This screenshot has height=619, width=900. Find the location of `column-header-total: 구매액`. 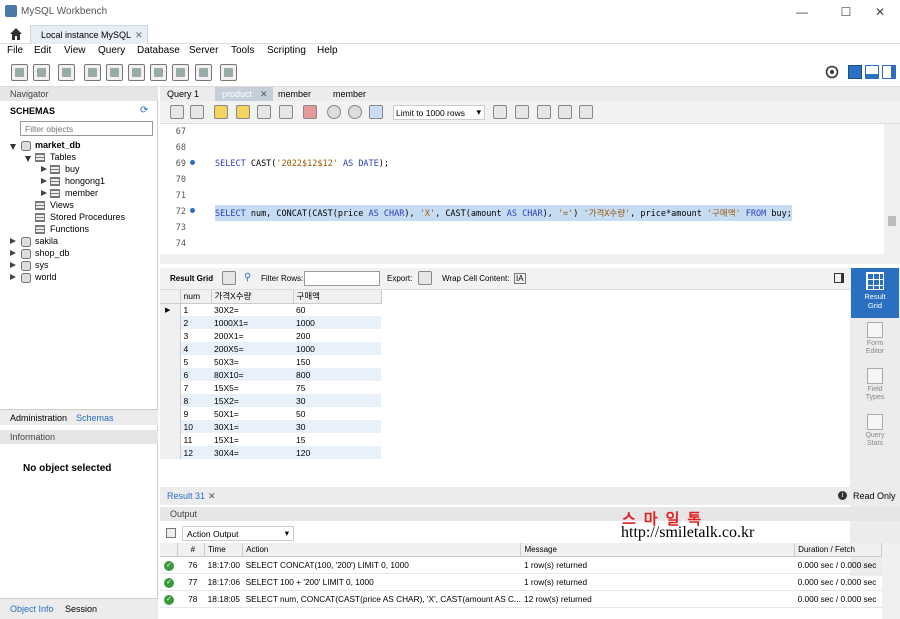

column-header-total: 구매액 is located at coordinates (337, 297).